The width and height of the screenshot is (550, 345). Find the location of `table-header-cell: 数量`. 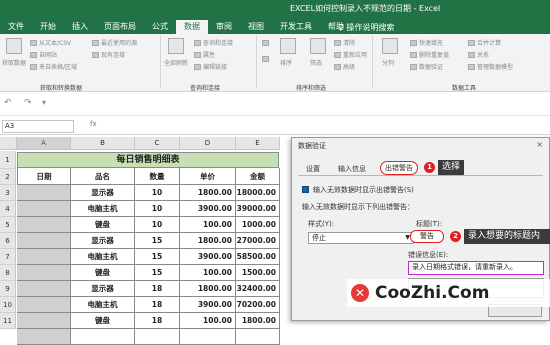

table-header-cell: 数量 is located at coordinates (157, 176).